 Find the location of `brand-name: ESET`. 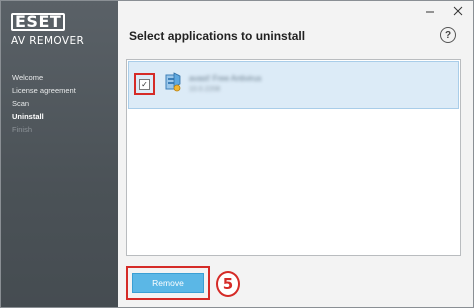

brand-name: ESET is located at coordinates (38, 22).